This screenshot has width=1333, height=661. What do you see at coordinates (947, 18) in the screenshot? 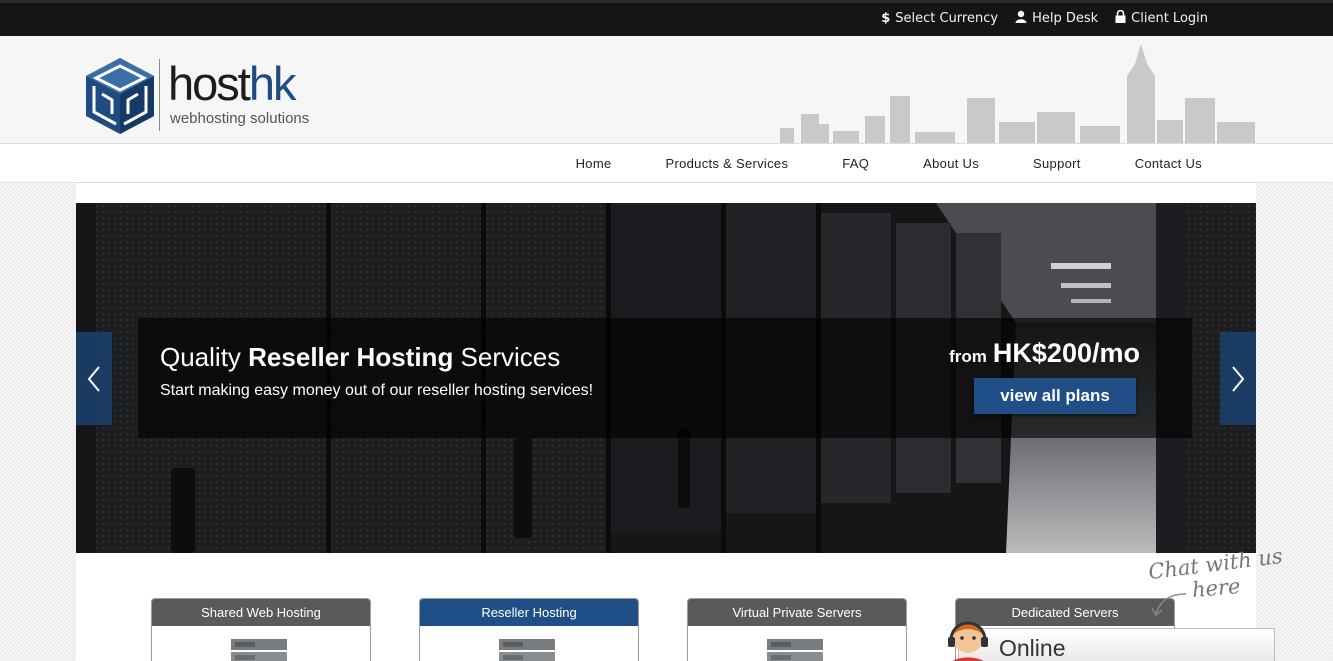
I see `select-currency-label: Select Currency` at bounding box center [947, 18].